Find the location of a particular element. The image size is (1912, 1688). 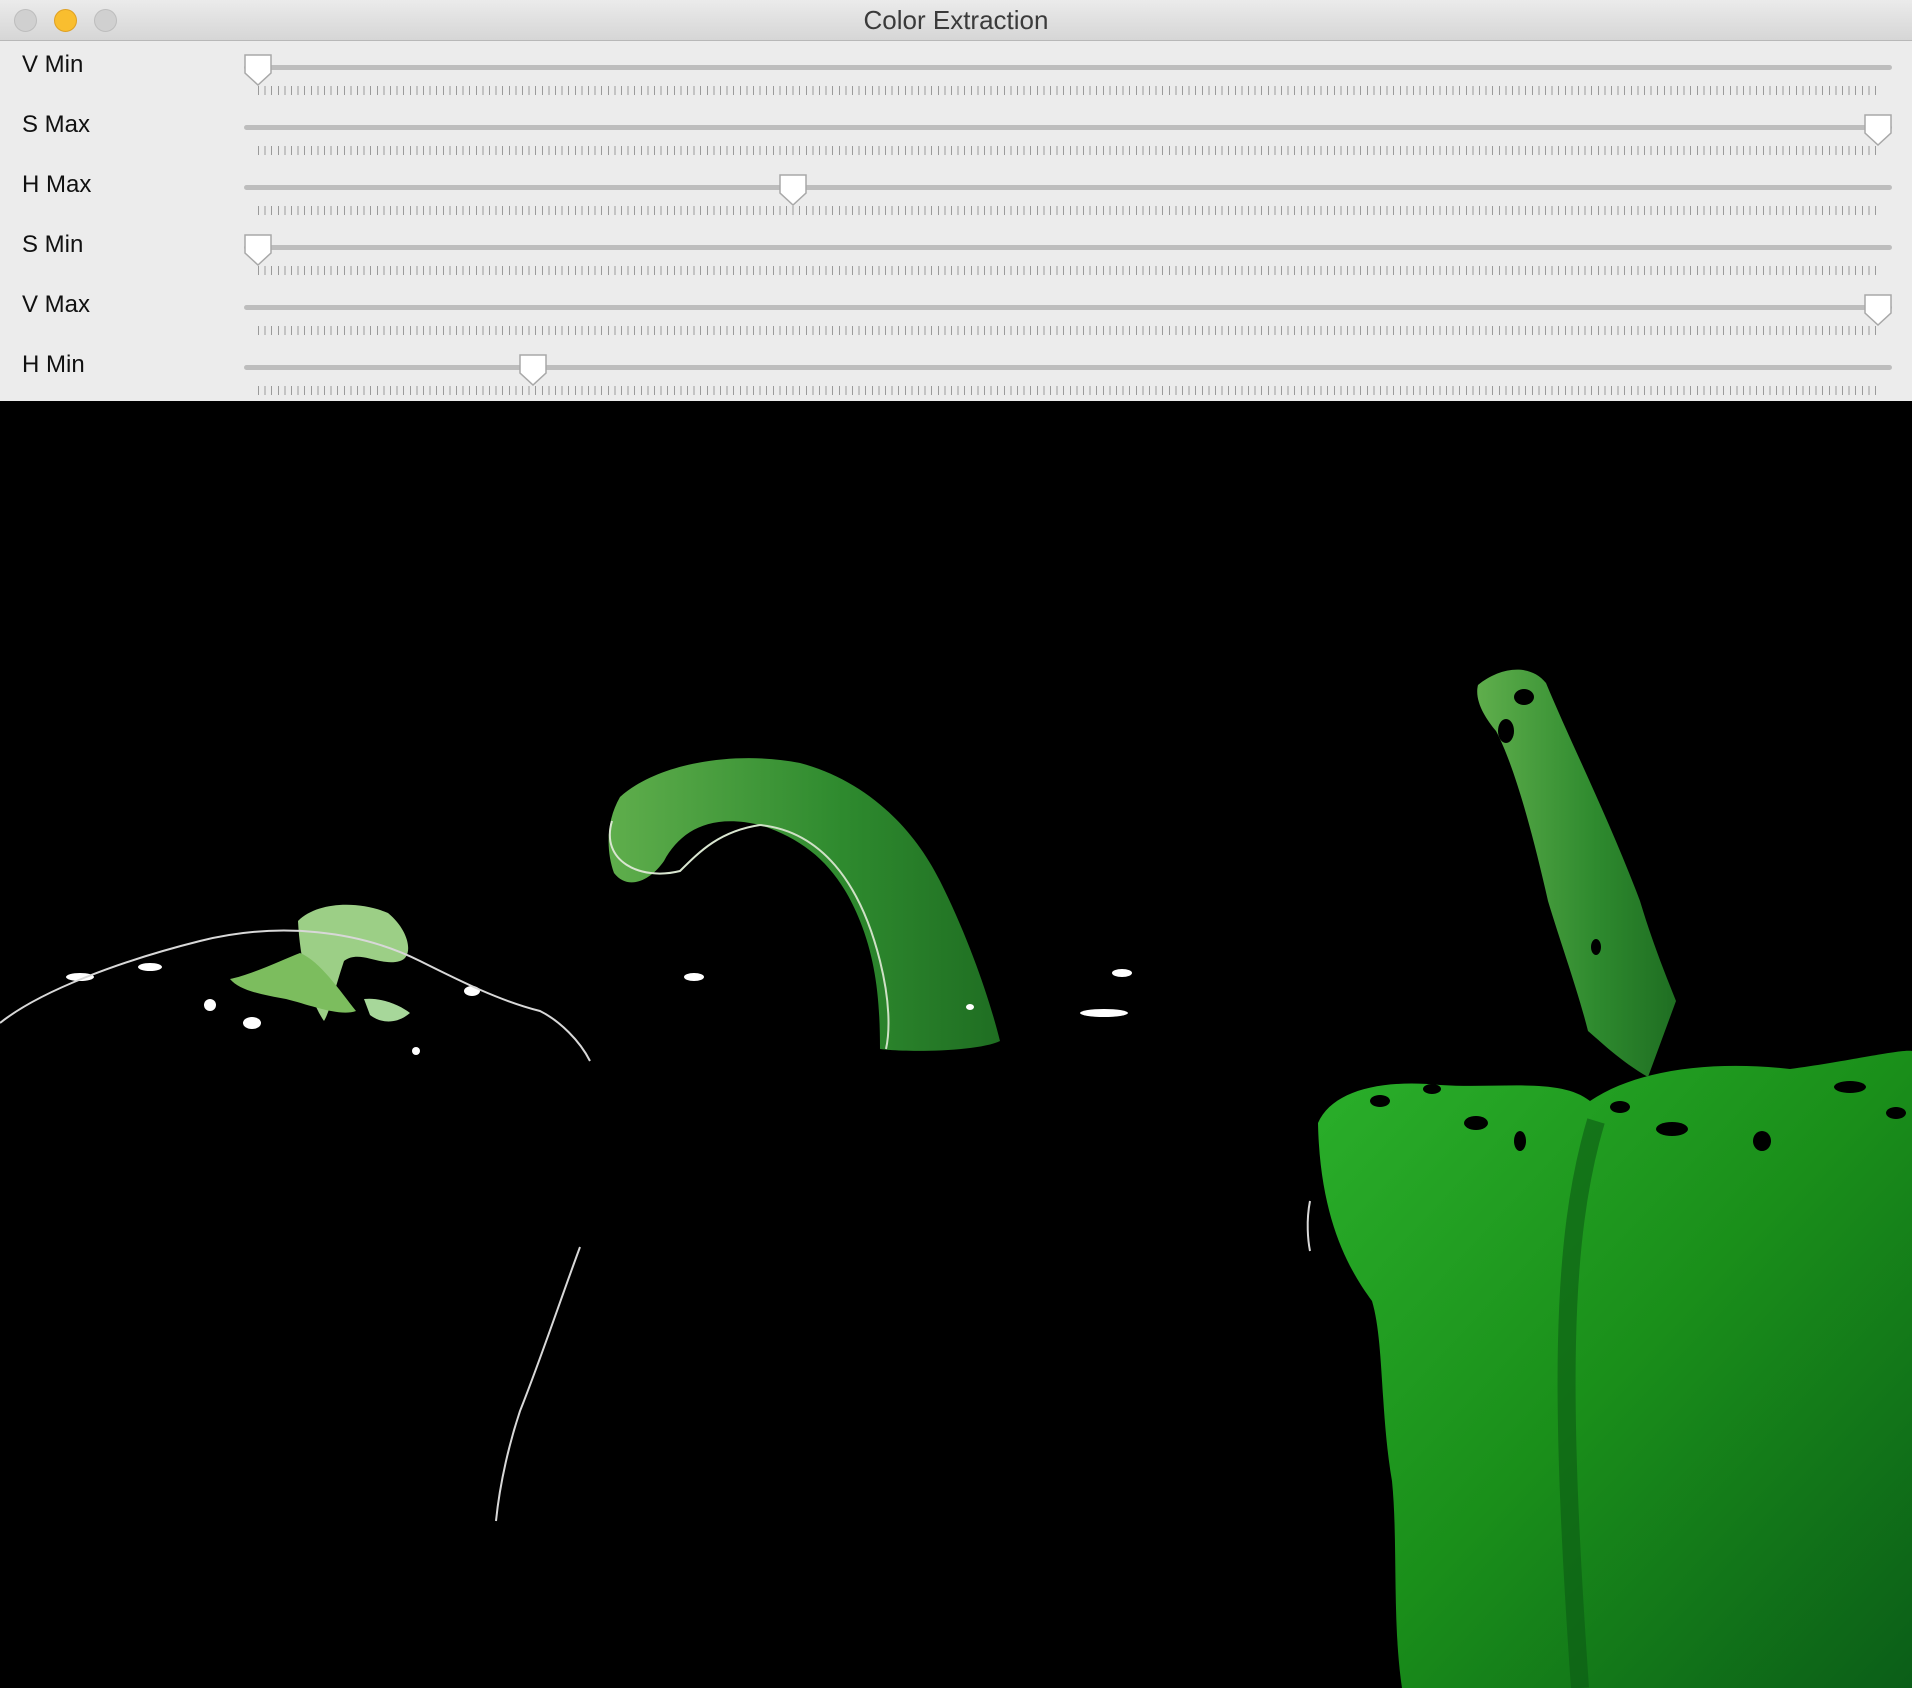

slider-v-max: V Max is located at coordinates (956, 311).